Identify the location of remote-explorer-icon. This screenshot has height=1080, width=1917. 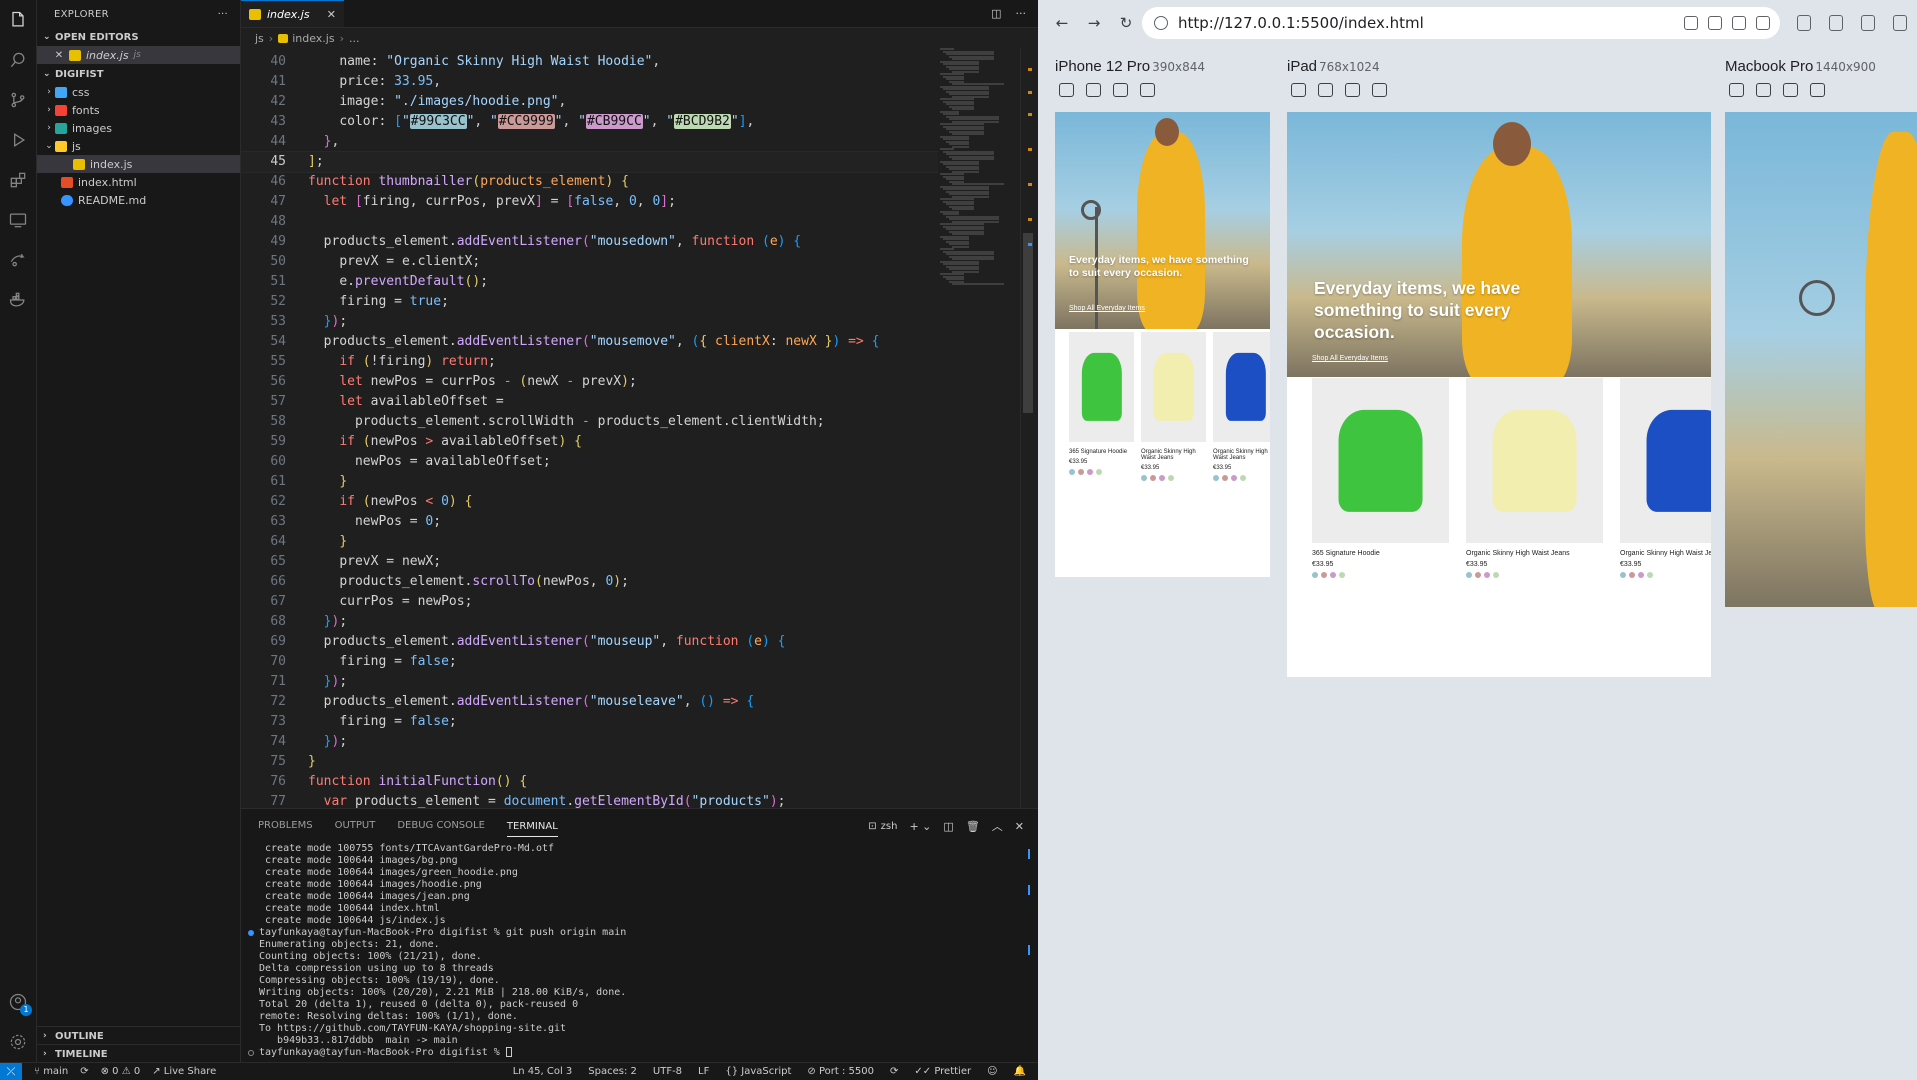
(18, 220).